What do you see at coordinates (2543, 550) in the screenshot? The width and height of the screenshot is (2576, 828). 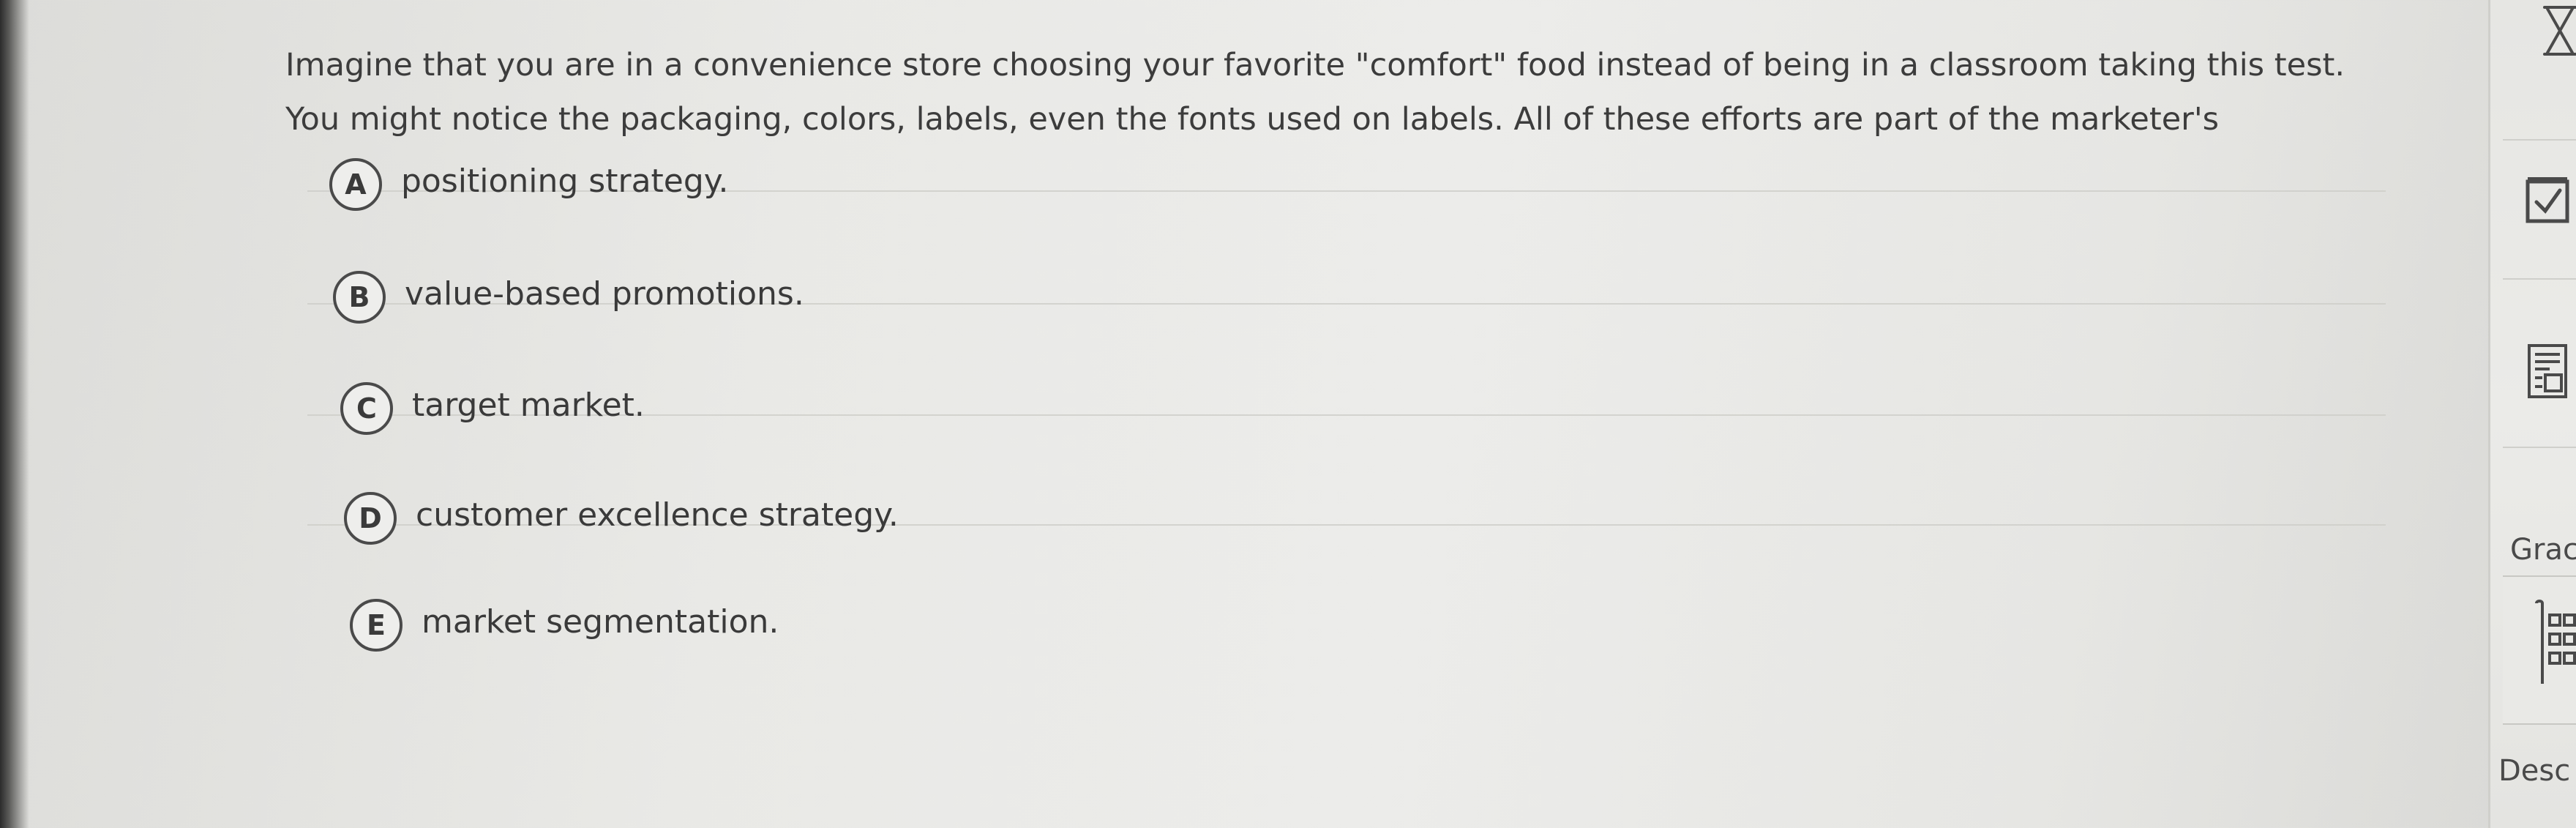 I see `grade-label: Grac` at bounding box center [2543, 550].